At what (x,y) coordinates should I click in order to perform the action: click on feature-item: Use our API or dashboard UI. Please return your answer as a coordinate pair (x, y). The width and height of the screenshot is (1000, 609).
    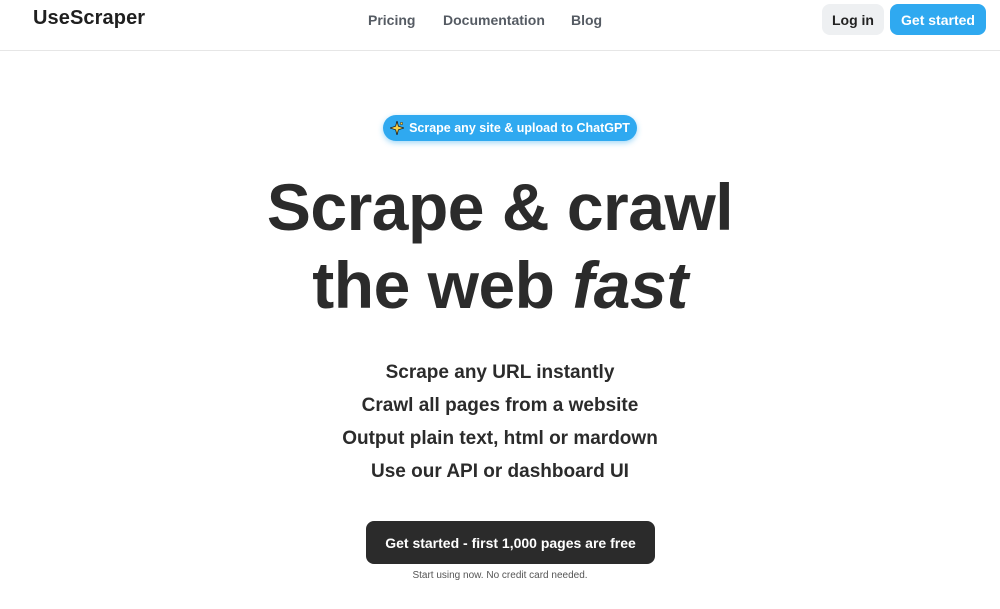
    Looking at the image, I should click on (500, 471).